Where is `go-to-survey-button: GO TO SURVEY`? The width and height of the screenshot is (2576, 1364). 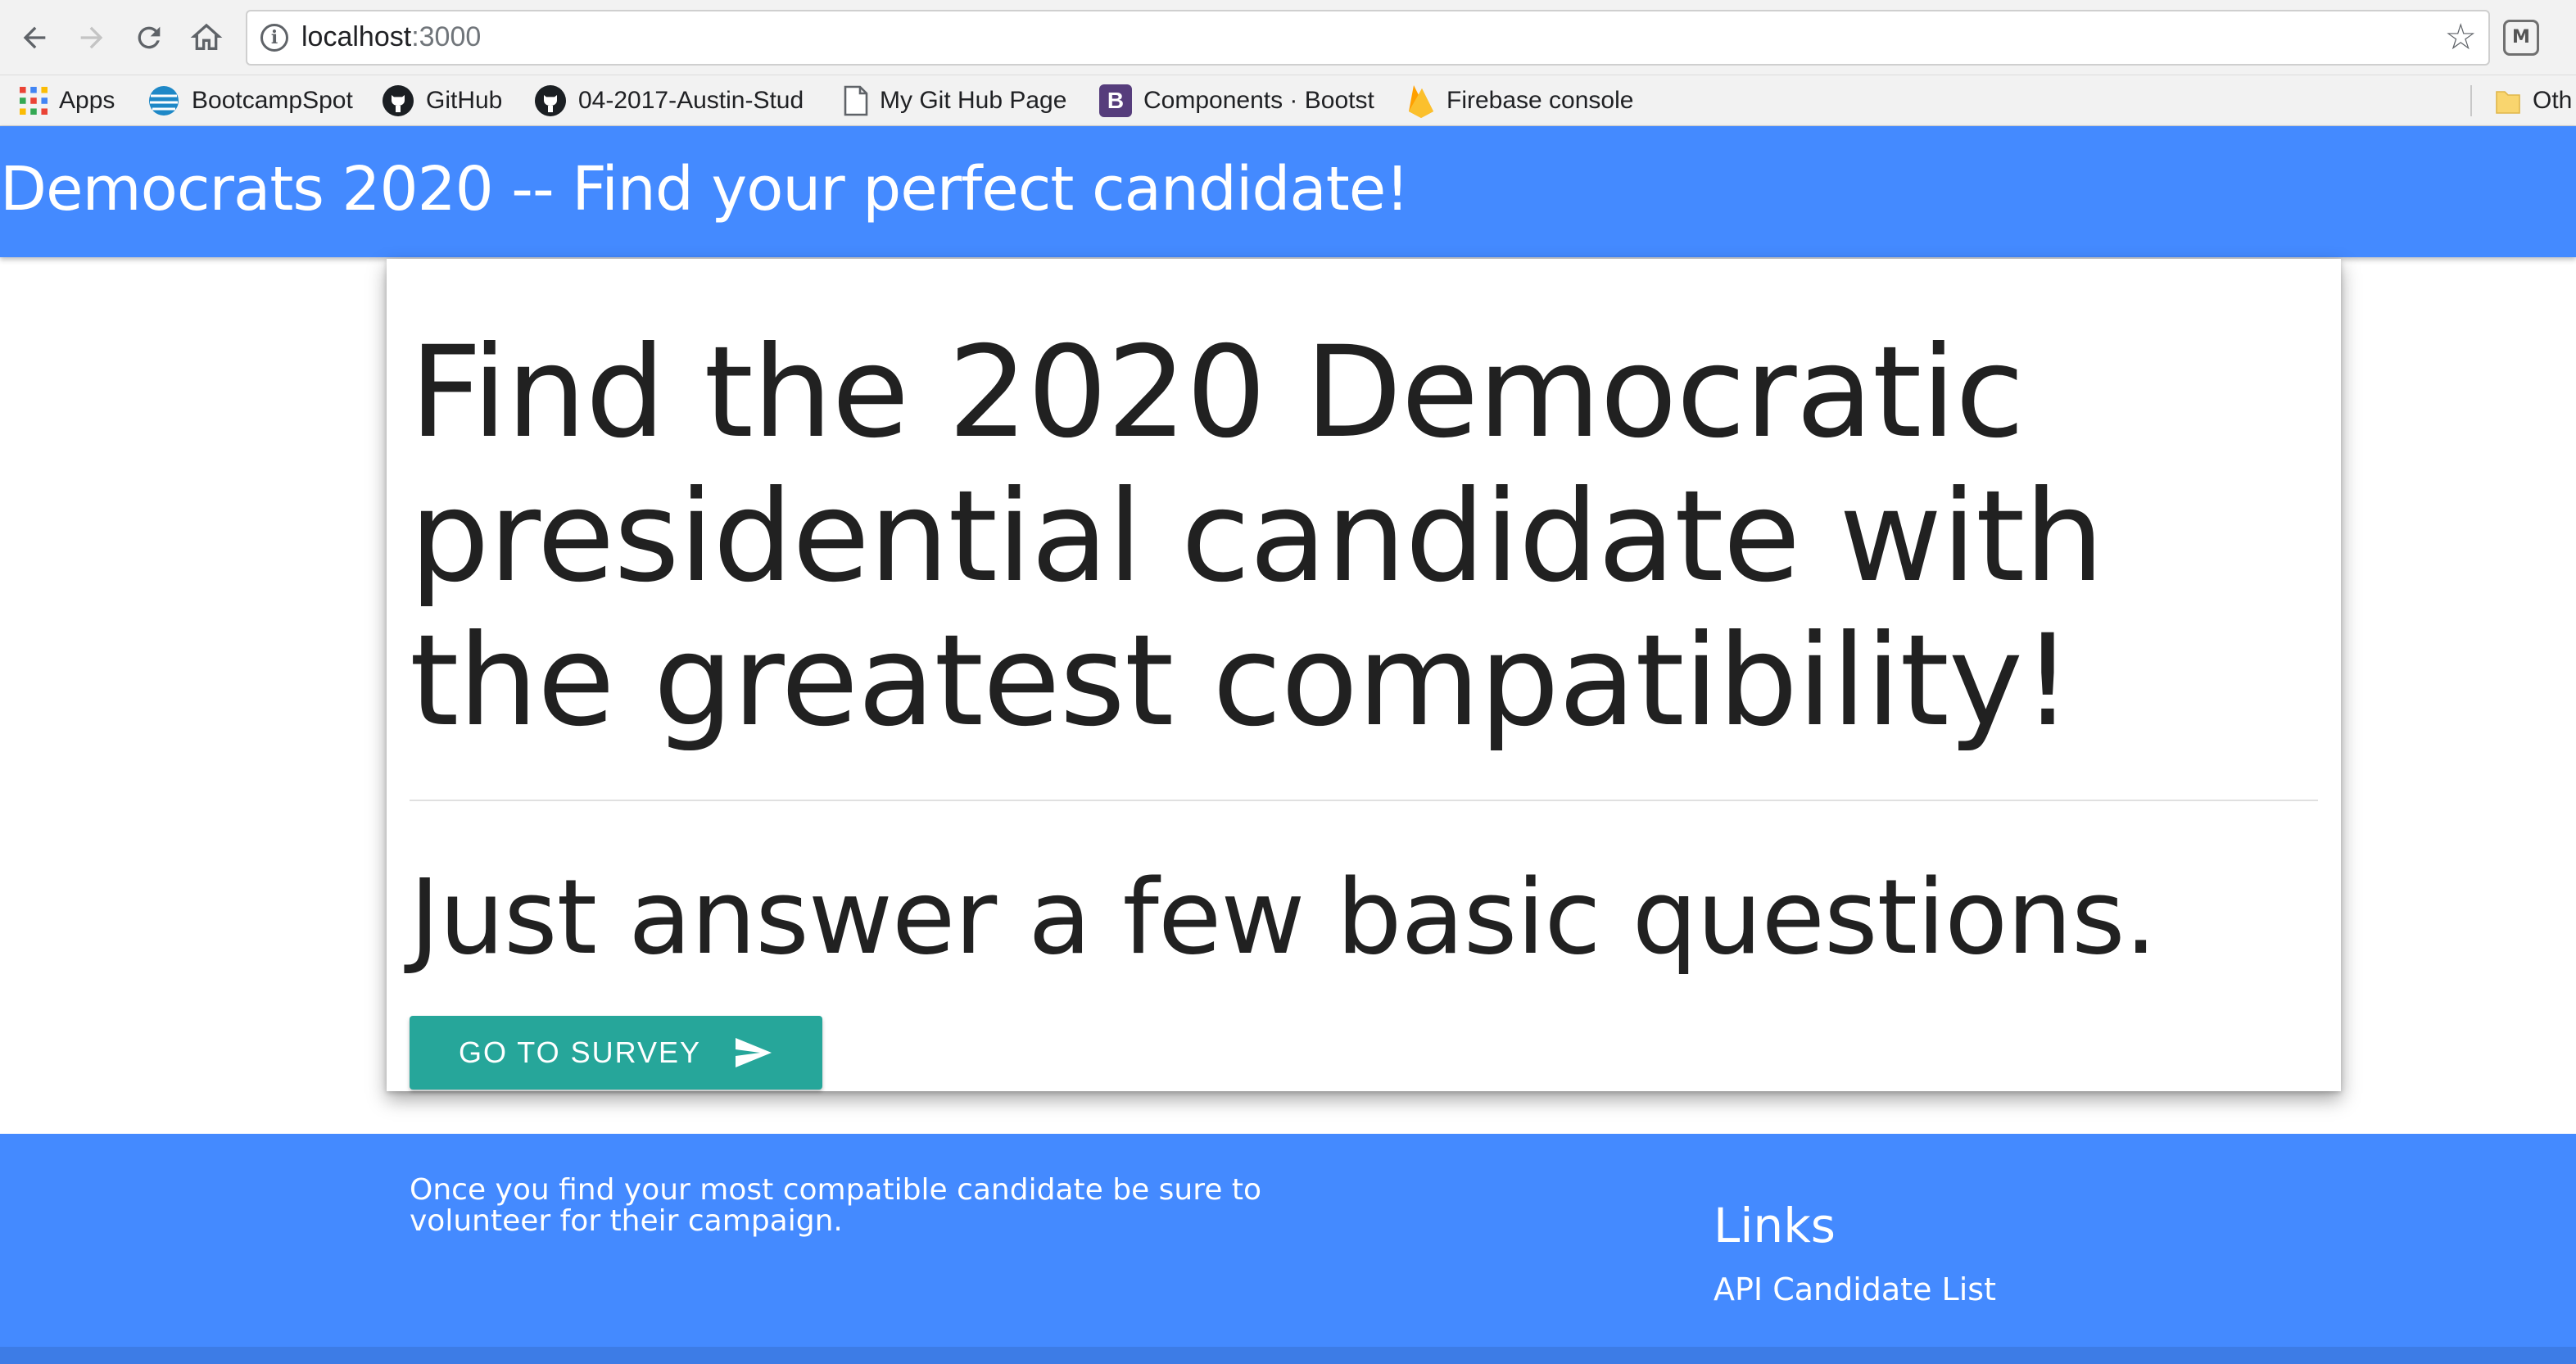 go-to-survey-button: GO TO SURVEY is located at coordinates (616, 1053).